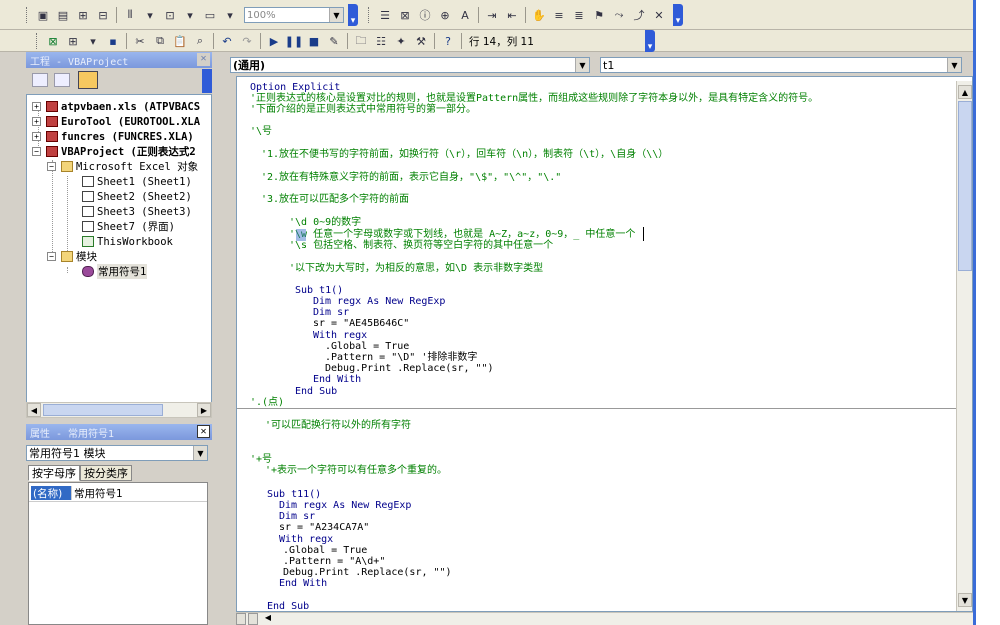  I want to click on tree-node-sheet3: Sheet3 (Sheet3), so click(137, 211).